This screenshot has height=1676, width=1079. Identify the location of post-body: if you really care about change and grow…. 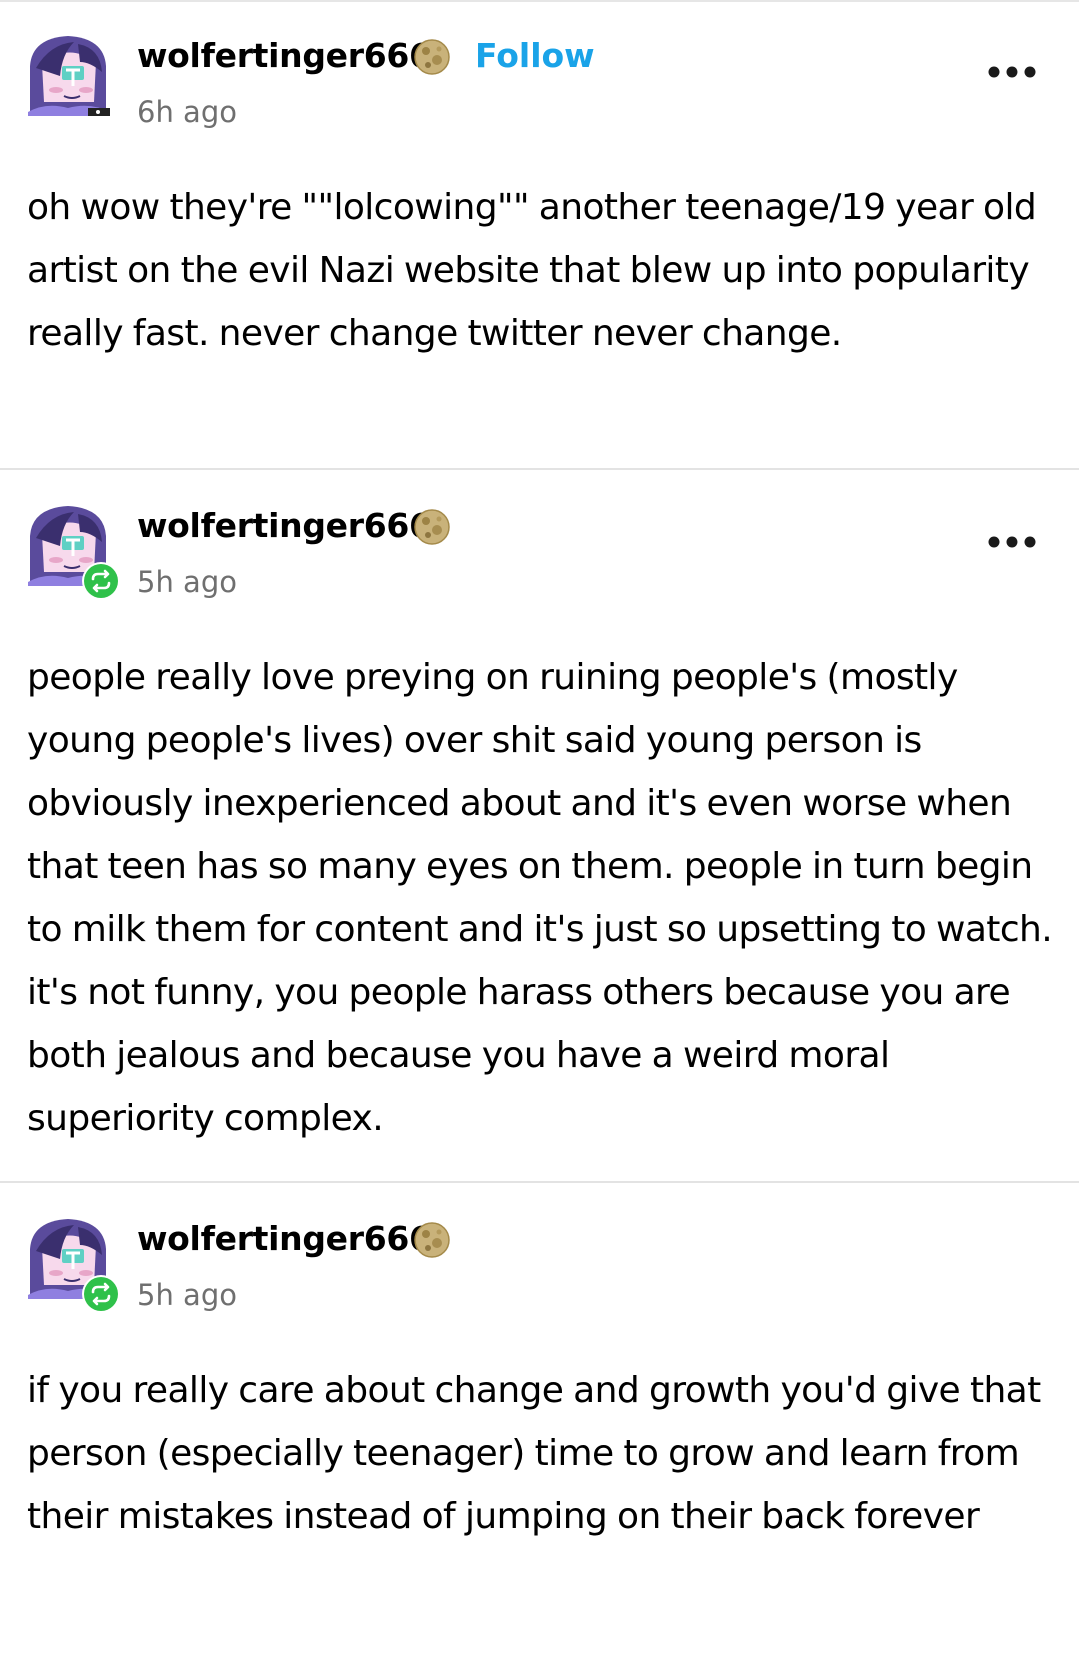
(534, 1453).